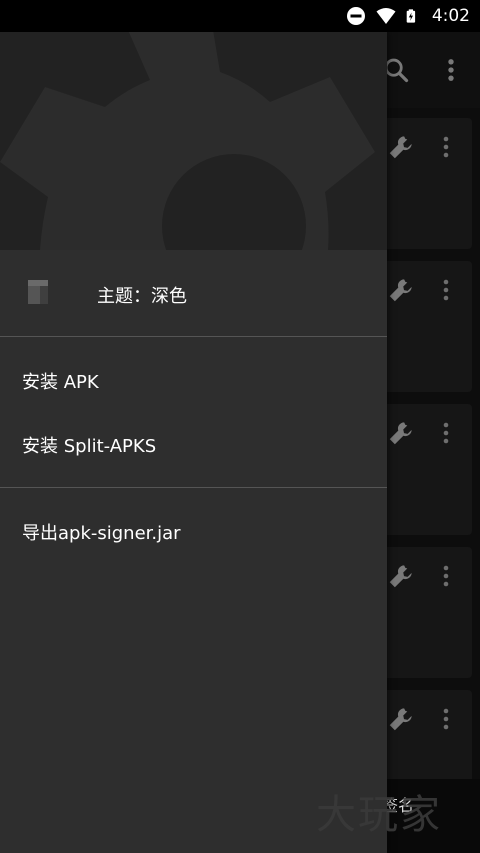  Describe the element at coordinates (450, 16) in the screenshot. I see `status-time: 4:02` at that location.